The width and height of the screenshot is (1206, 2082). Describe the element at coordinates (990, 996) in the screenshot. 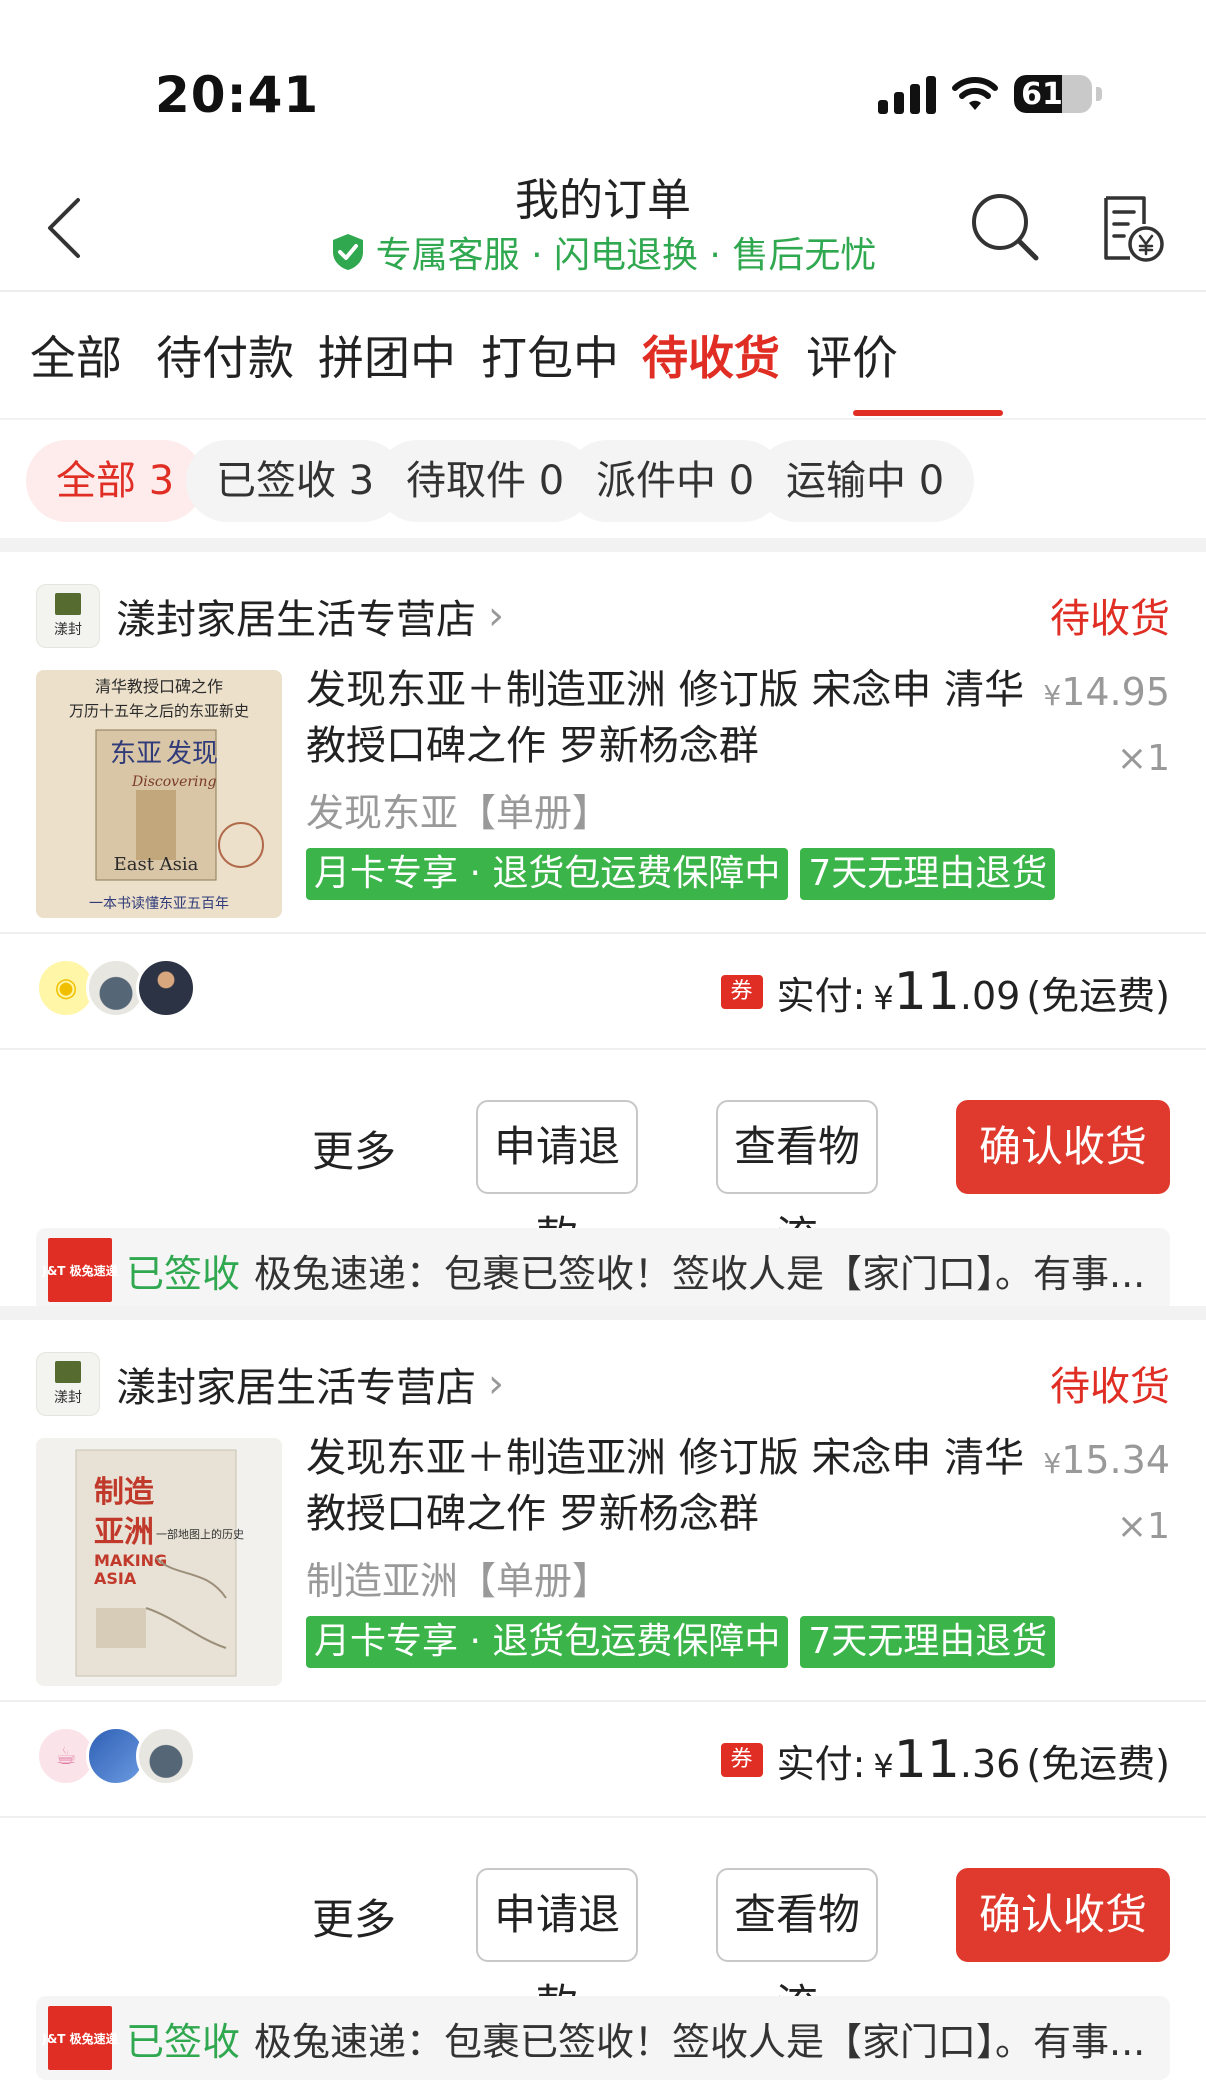

I see `paid-amount-dec: .09` at that location.